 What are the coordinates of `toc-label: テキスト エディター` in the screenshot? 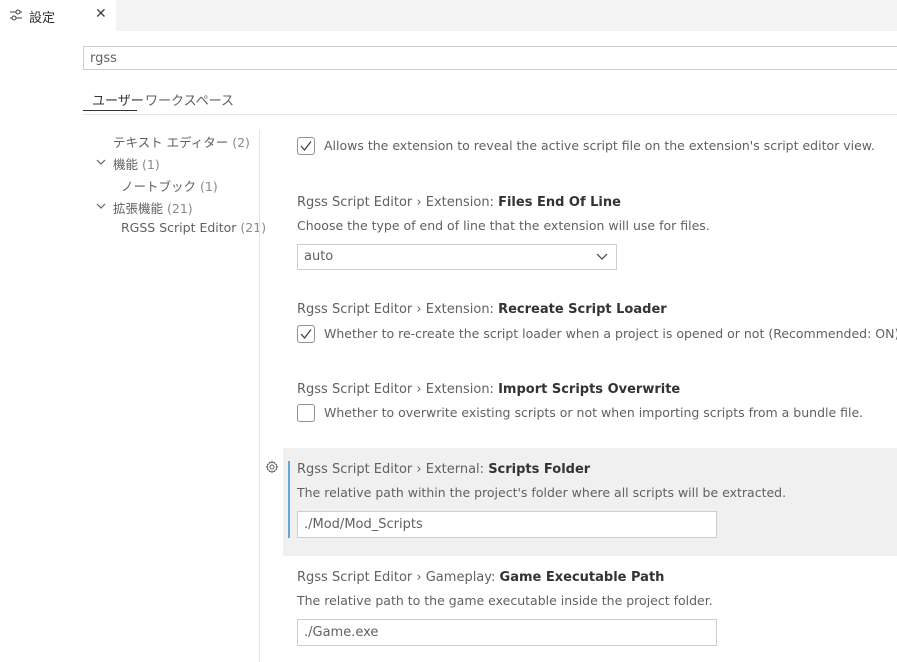 It's located at (171, 142).